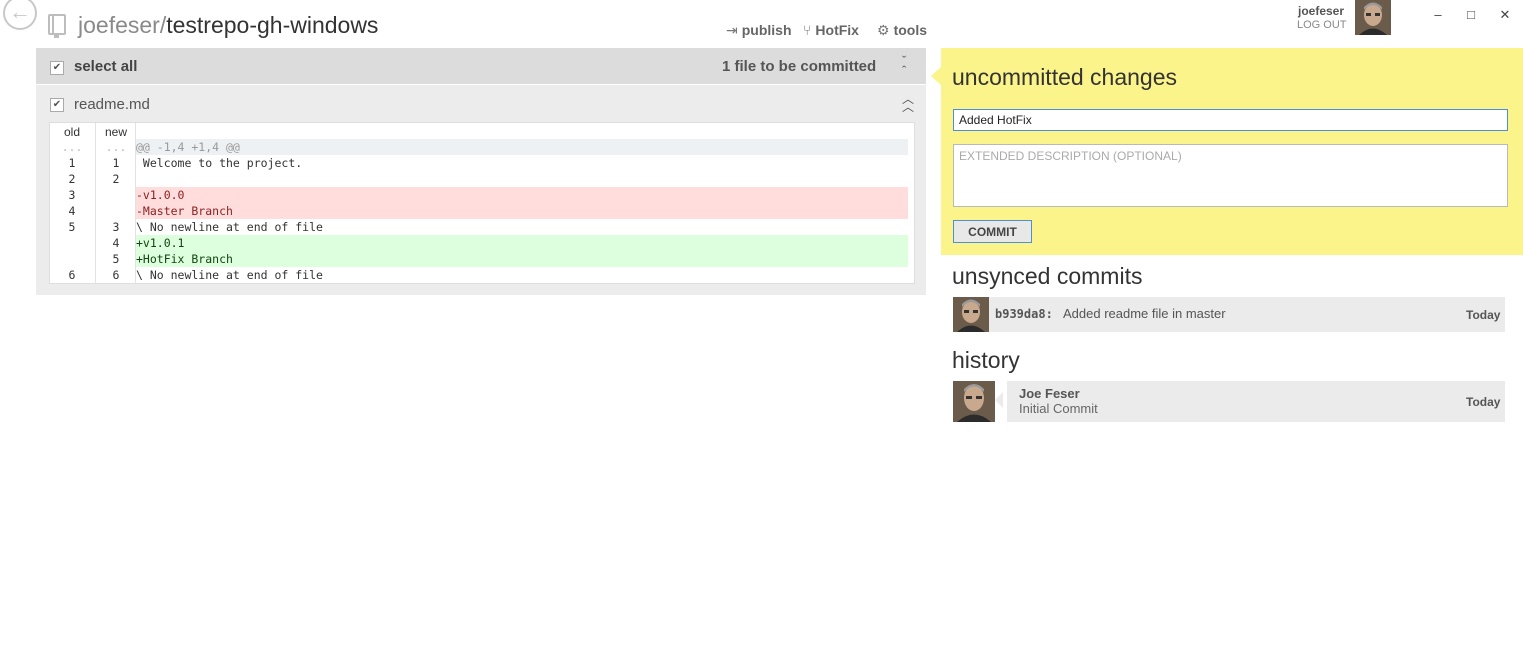 This screenshot has height=650, width=1523. Describe the element at coordinates (807, 30) in the screenshot. I see `branch-icon: ⑂` at that location.